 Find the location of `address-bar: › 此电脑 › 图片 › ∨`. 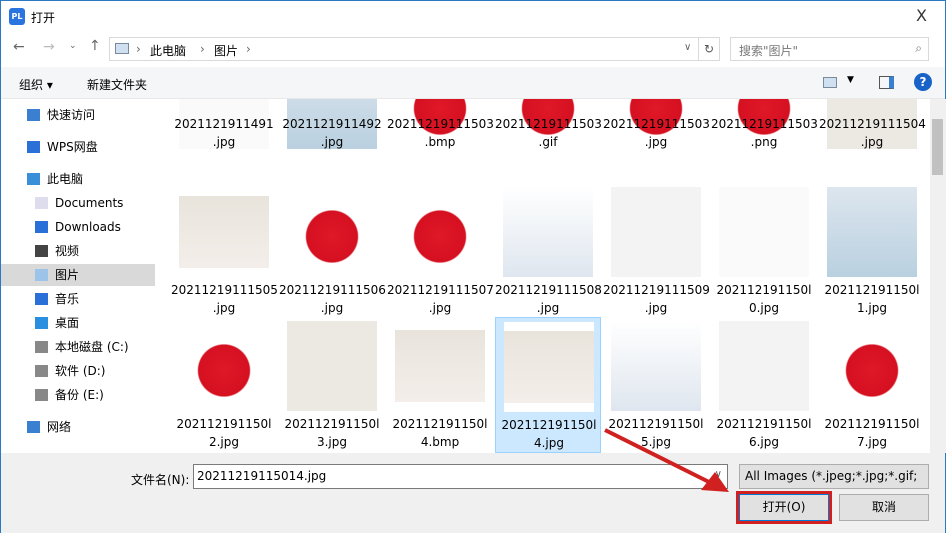

address-bar: › 此电脑 › 图片 › ∨ is located at coordinates (404, 49).